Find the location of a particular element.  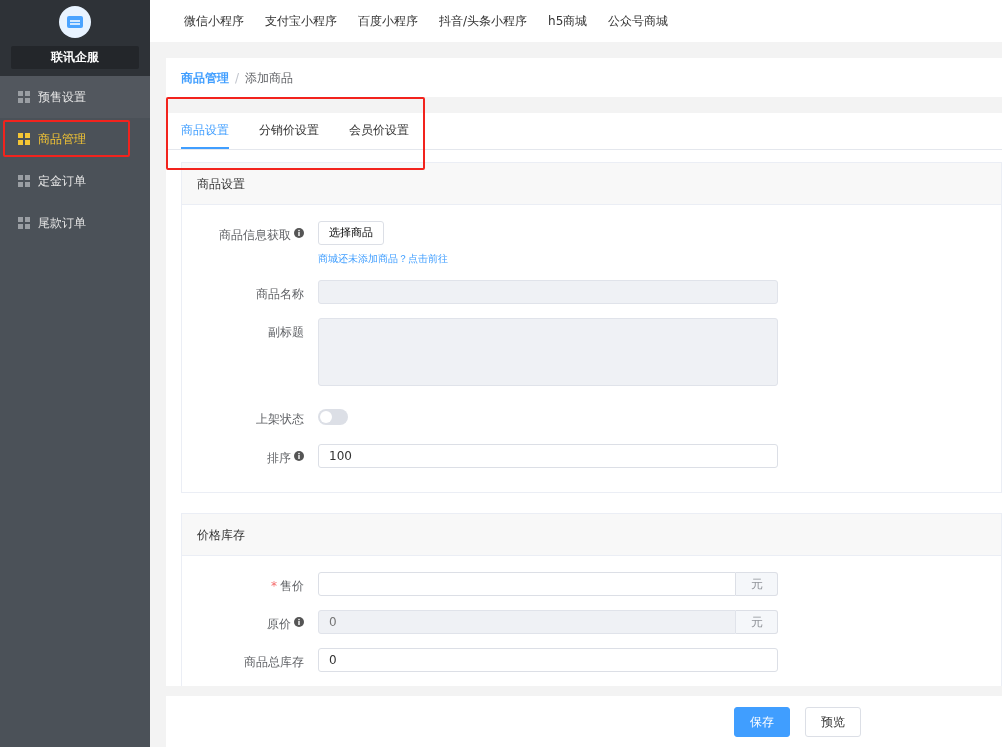

field-label: 副标题 is located at coordinates (286, 332).